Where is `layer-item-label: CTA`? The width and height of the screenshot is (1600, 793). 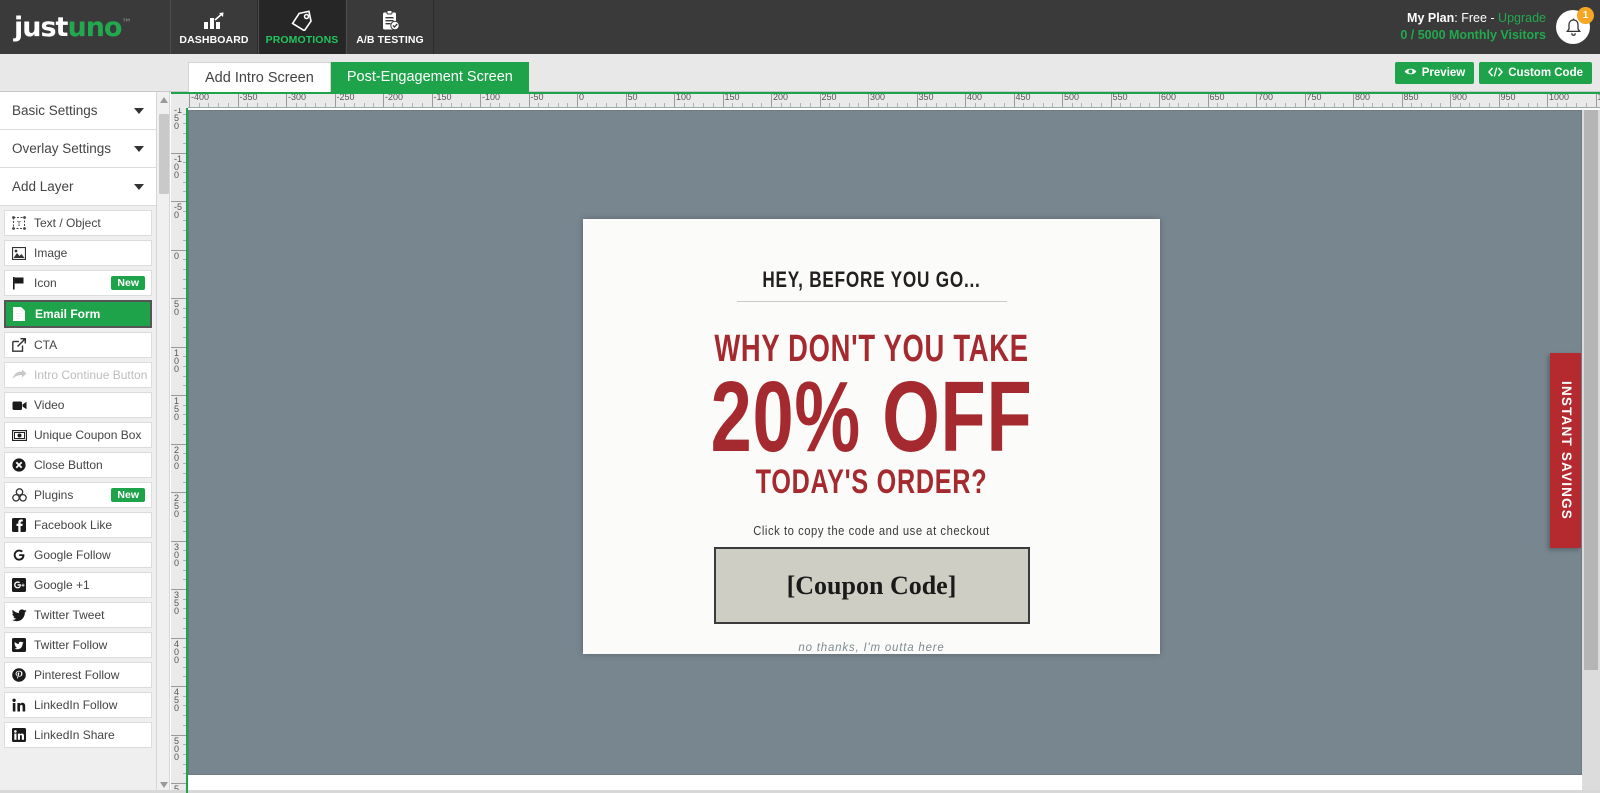 layer-item-label: CTA is located at coordinates (46, 345).